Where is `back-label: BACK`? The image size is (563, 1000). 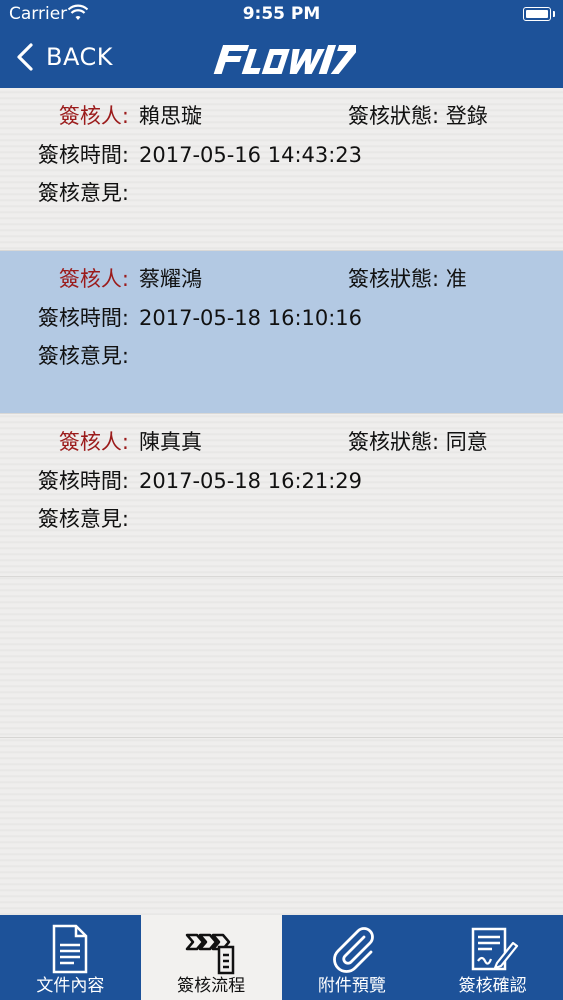 back-label: BACK is located at coordinates (79, 57).